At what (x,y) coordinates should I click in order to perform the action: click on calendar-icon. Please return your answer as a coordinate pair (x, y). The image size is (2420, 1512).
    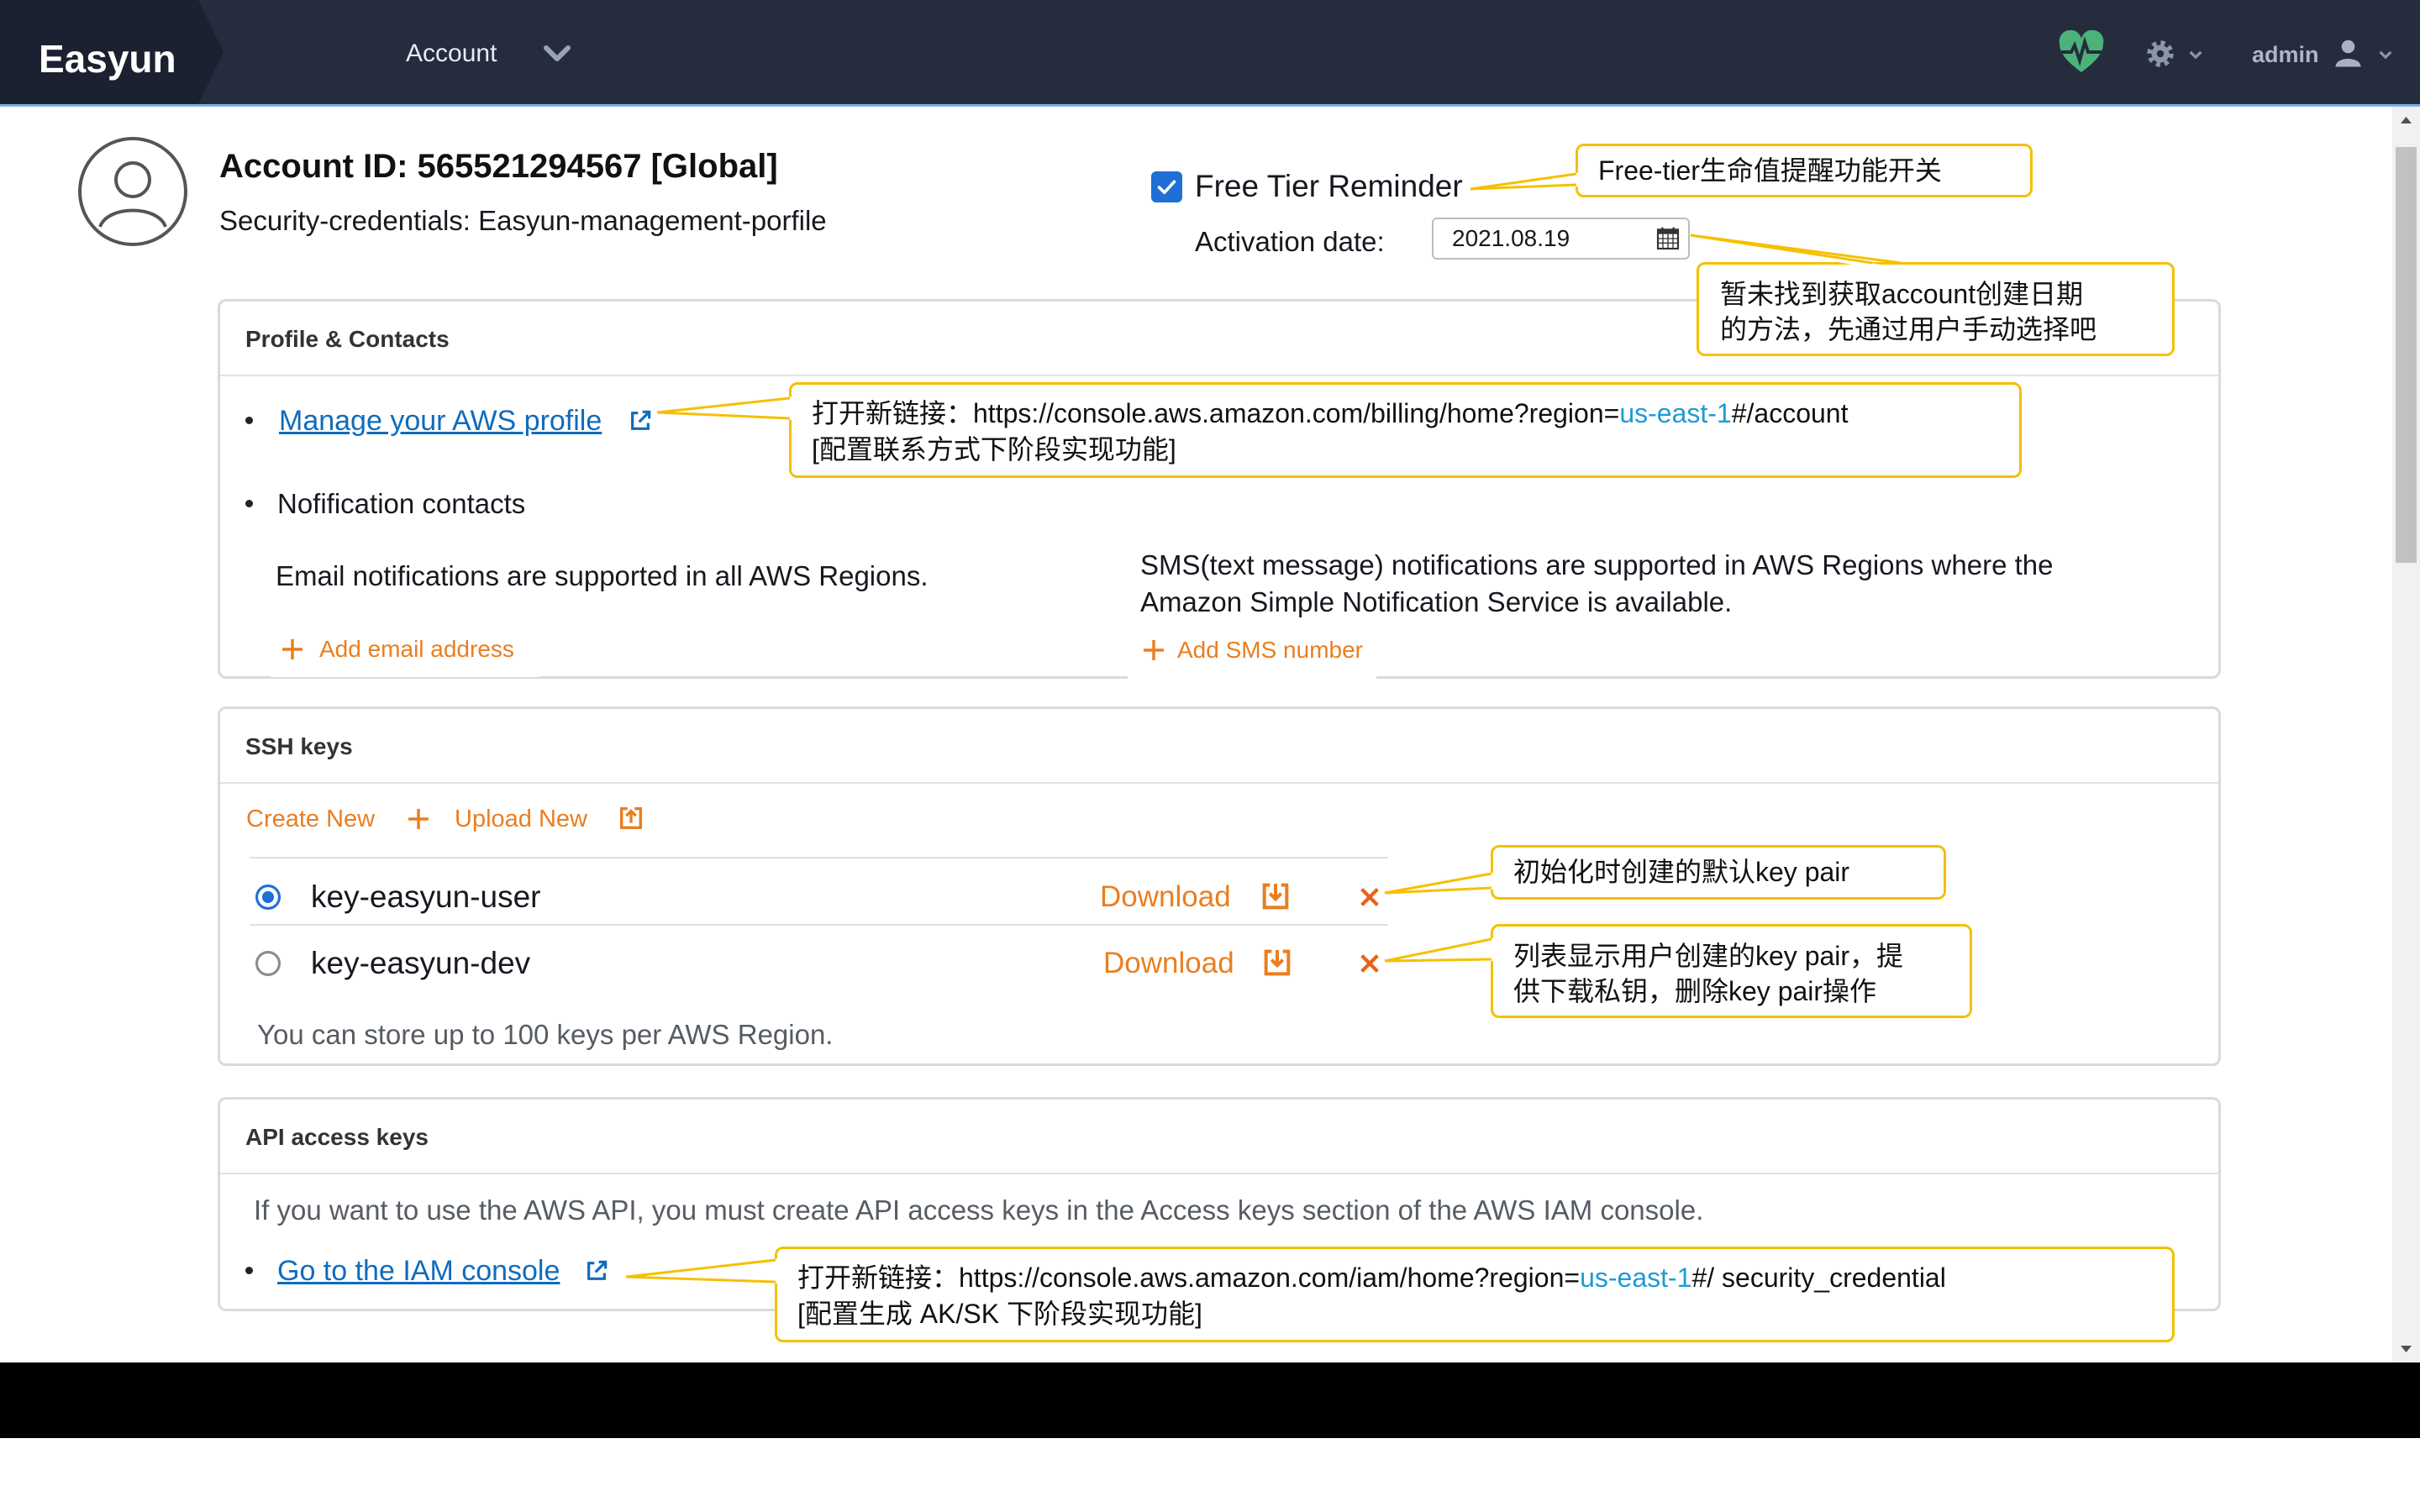
    Looking at the image, I should click on (1668, 238).